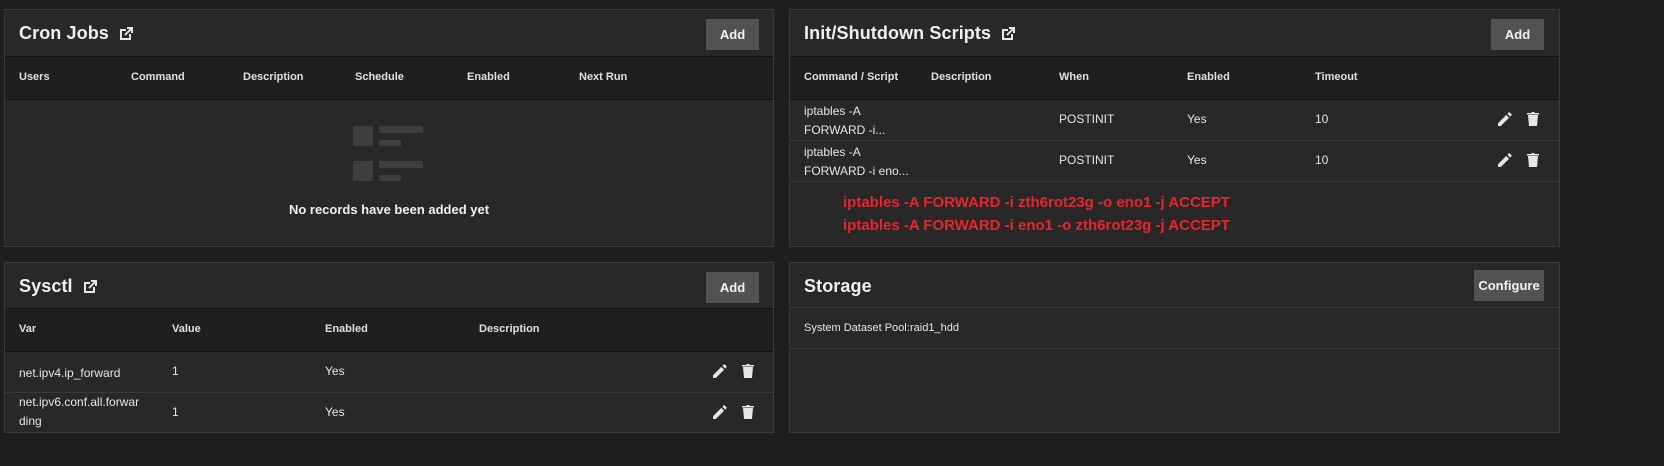  Describe the element at coordinates (79, 412) in the screenshot. I see `var-cell: net.ipv6.conf.all.forwar ding` at that location.